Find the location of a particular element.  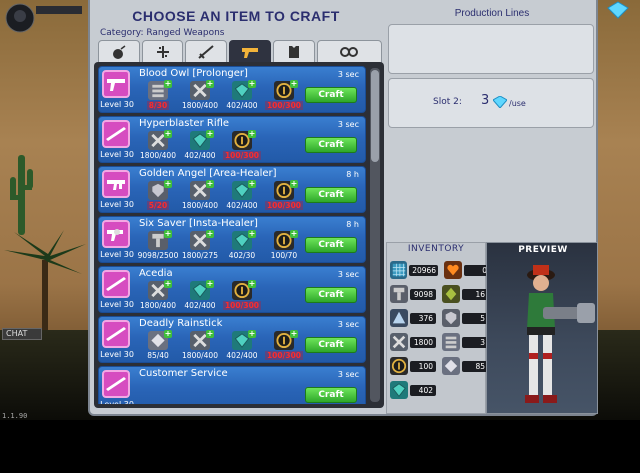

inventory-item: 9098 is located at coordinates (413, 294).